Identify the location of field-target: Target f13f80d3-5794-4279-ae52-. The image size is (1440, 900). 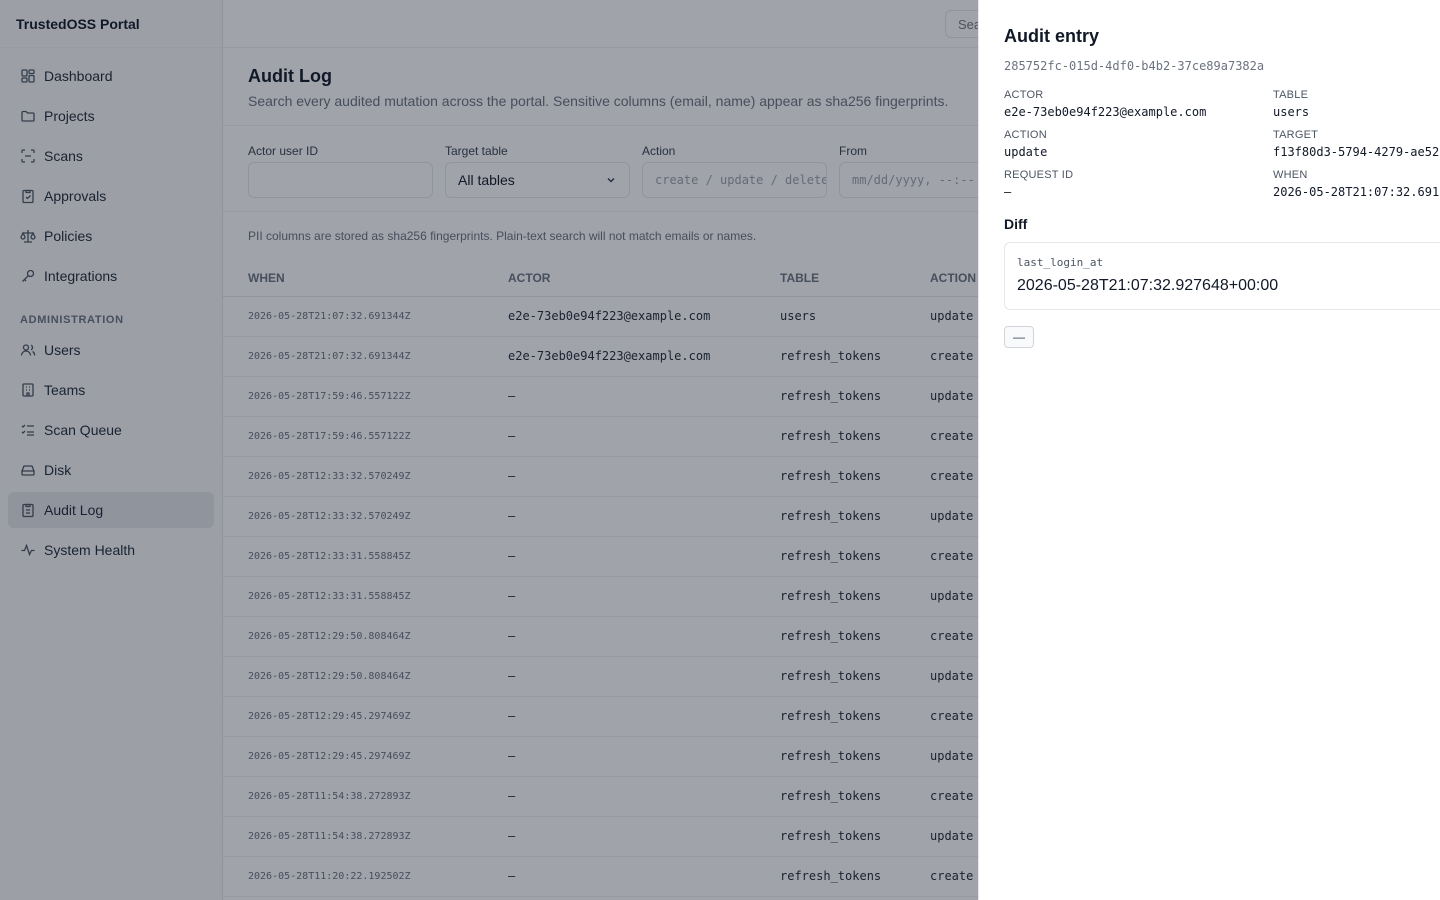
(1356, 144).